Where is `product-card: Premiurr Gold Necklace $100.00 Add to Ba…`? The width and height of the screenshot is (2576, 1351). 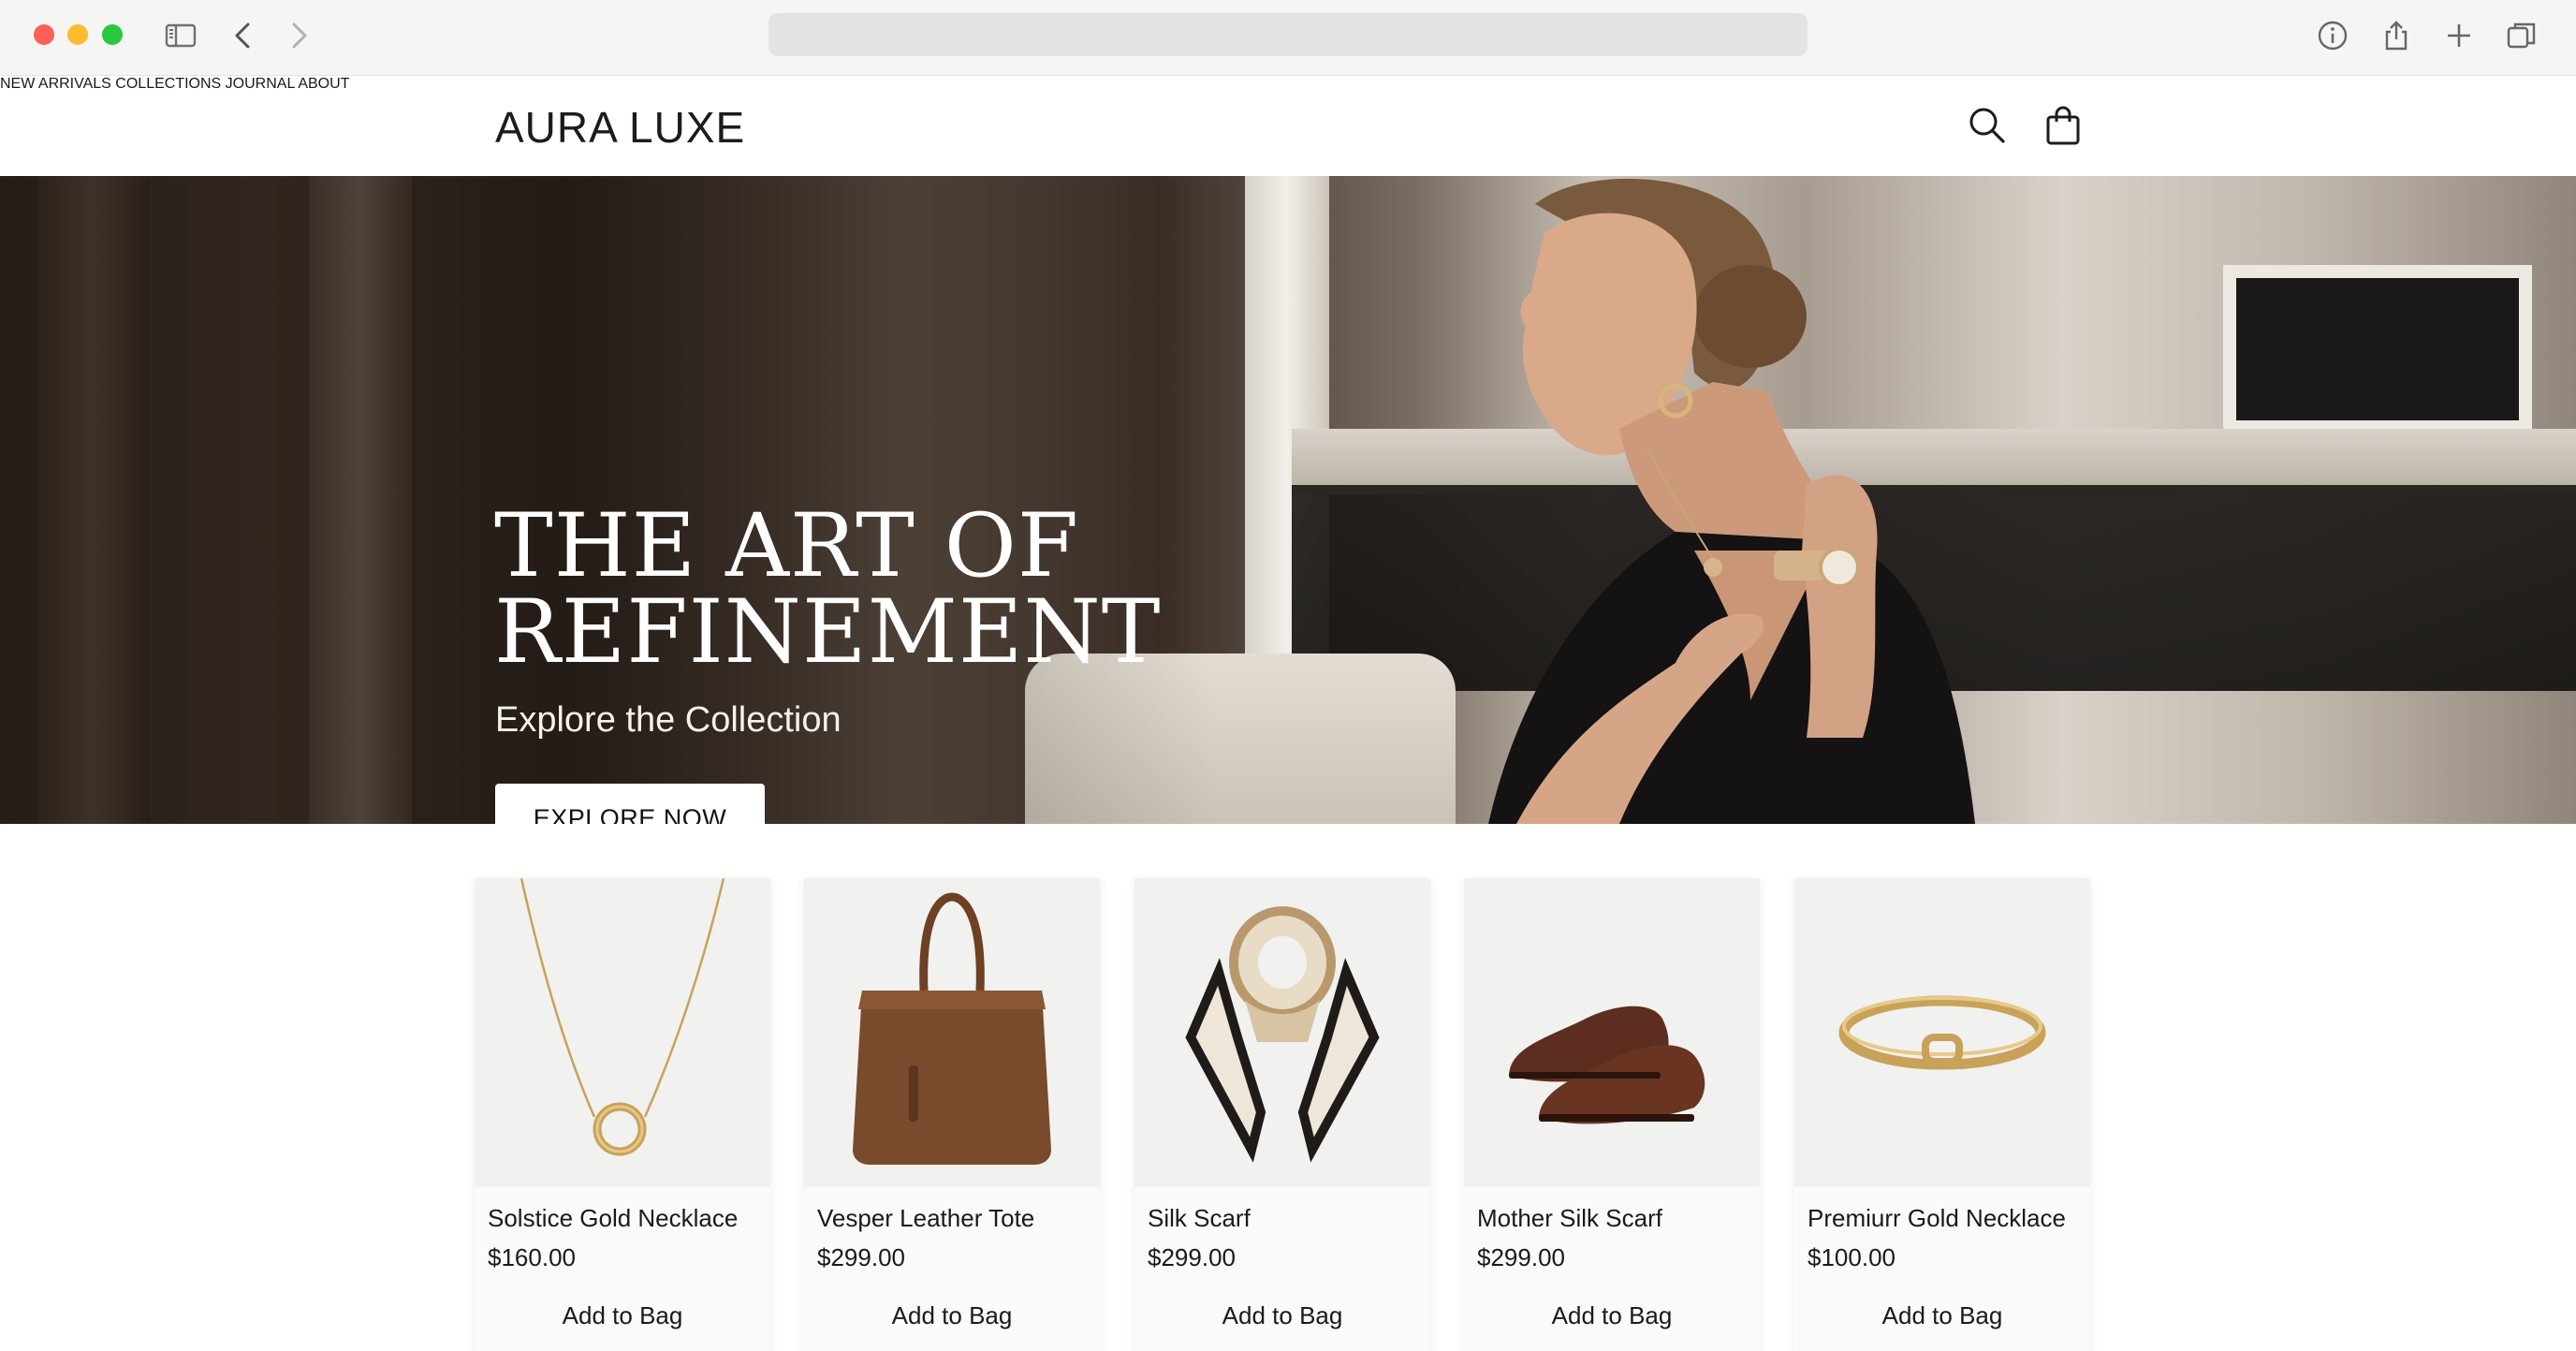 product-card: Premiurr Gold Necklace $100.00 Add to Ba… is located at coordinates (1942, 1114).